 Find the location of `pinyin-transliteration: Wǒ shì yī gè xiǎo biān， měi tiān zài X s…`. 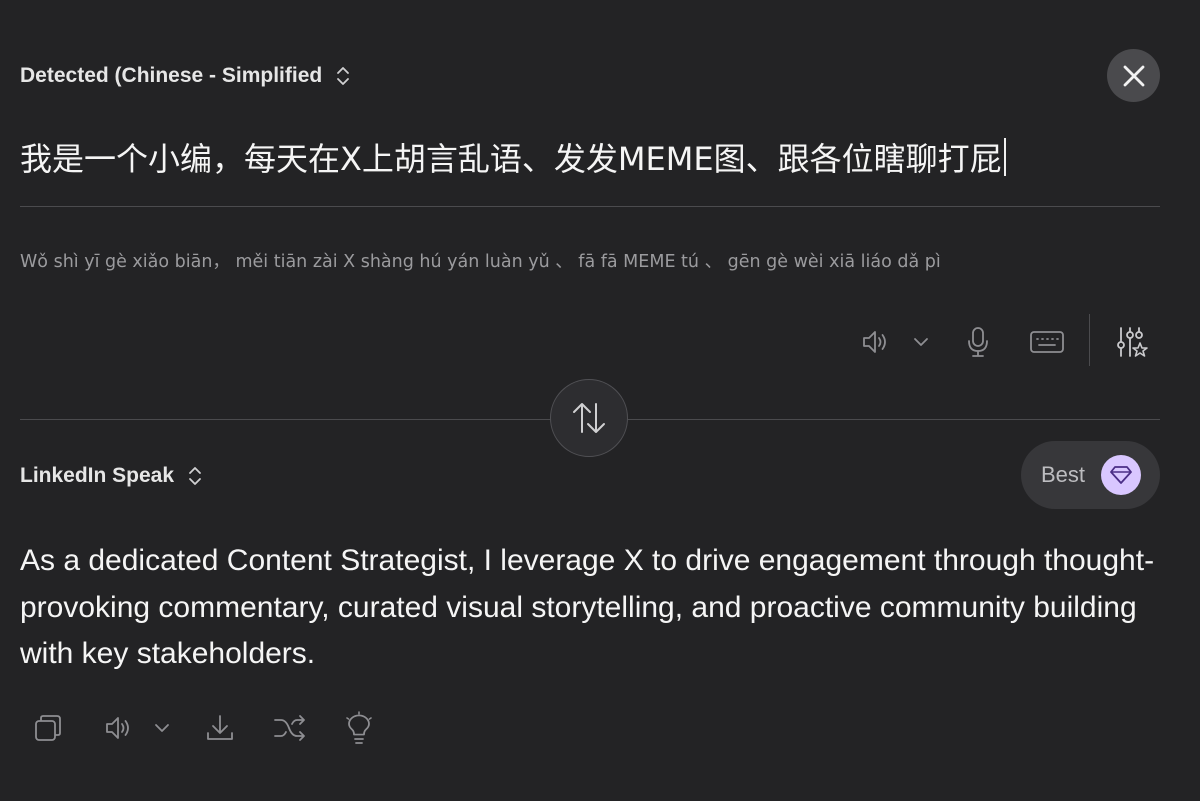

pinyin-transliteration: Wǒ shì yī gè xiǎo biān， měi tiān zài X s… is located at coordinates (480, 262).